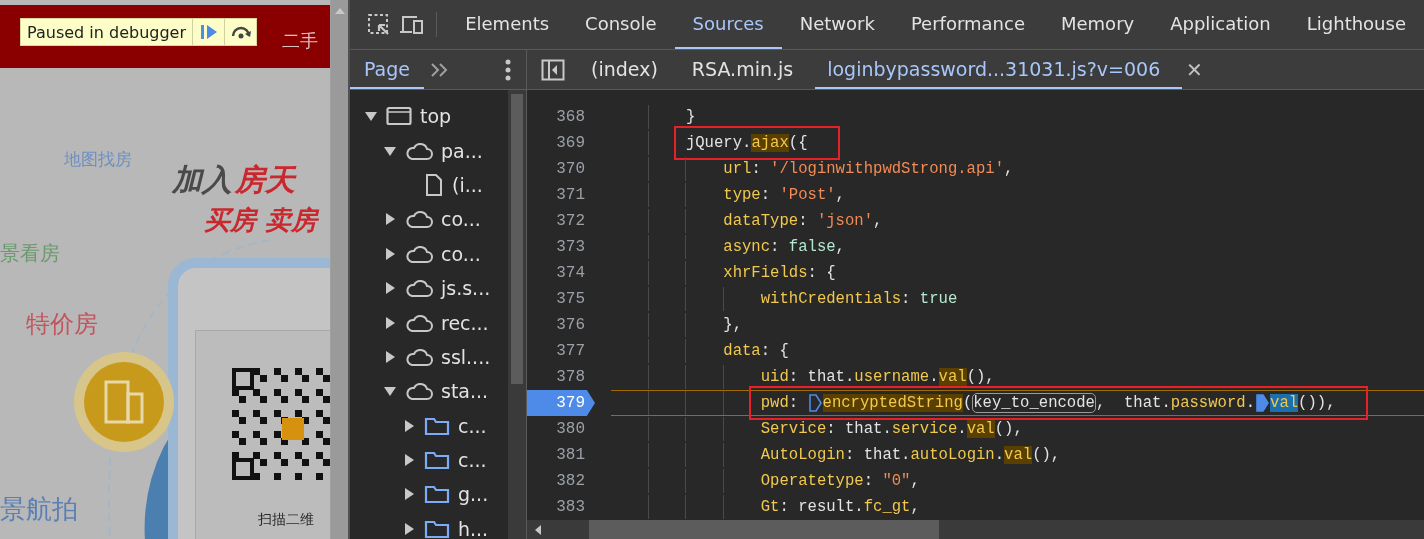 The width and height of the screenshot is (1424, 539). I want to click on panel-tab: Application, so click(1220, 24).